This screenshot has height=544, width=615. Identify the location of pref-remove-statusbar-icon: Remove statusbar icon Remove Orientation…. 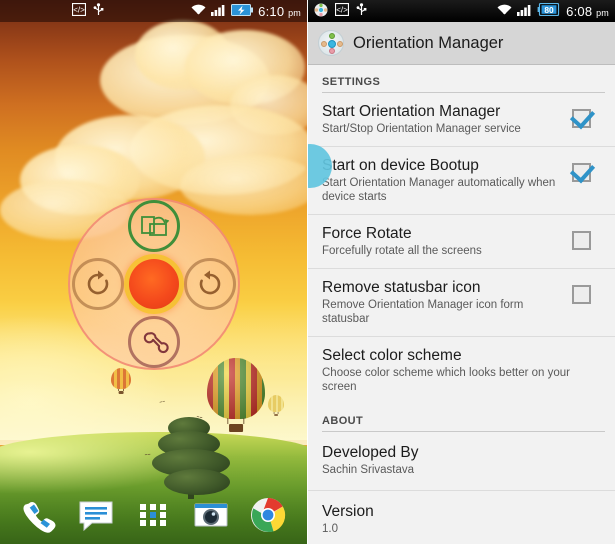
(461, 302).